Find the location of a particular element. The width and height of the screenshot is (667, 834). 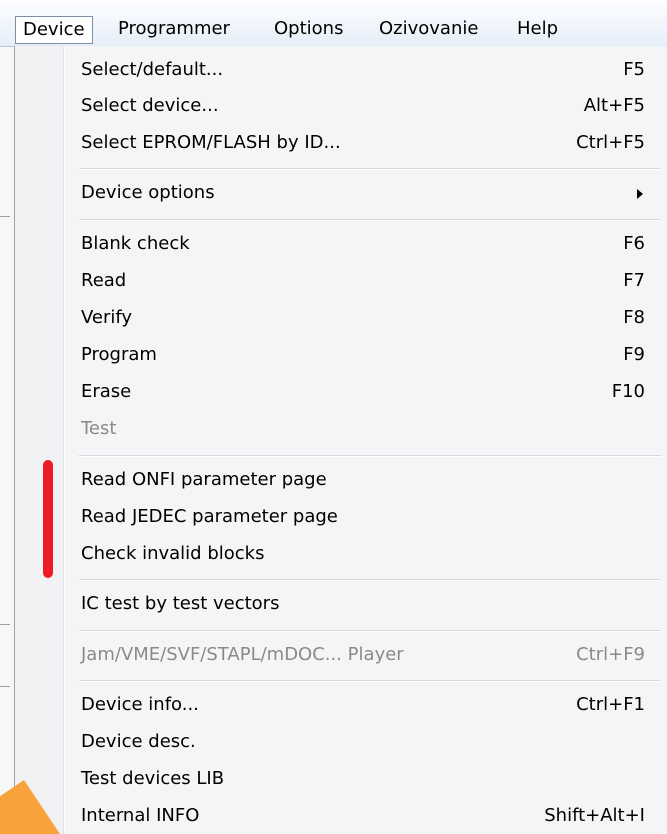

menu-item-label: Test is located at coordinates (99, 428).